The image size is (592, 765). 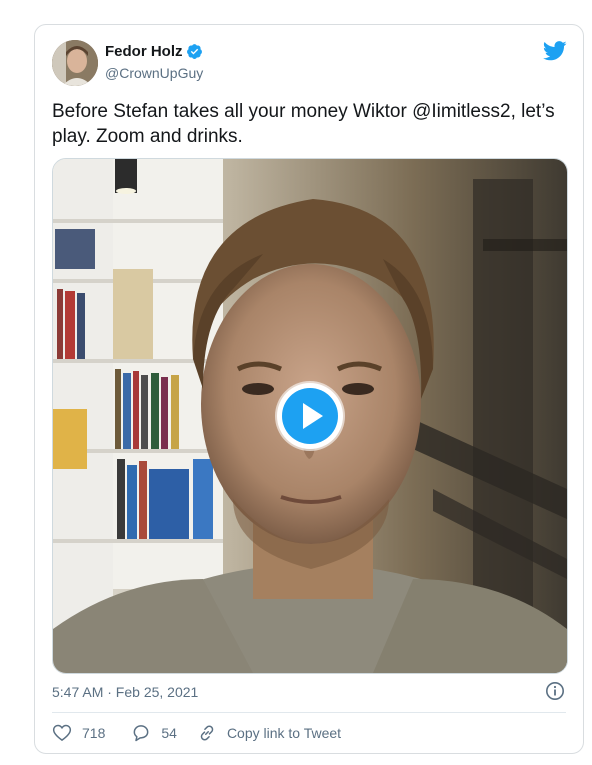 What do you see at coordinates (75, 63) in the screenshot?
I see `author-avatar` at bounding box center [75, 63].